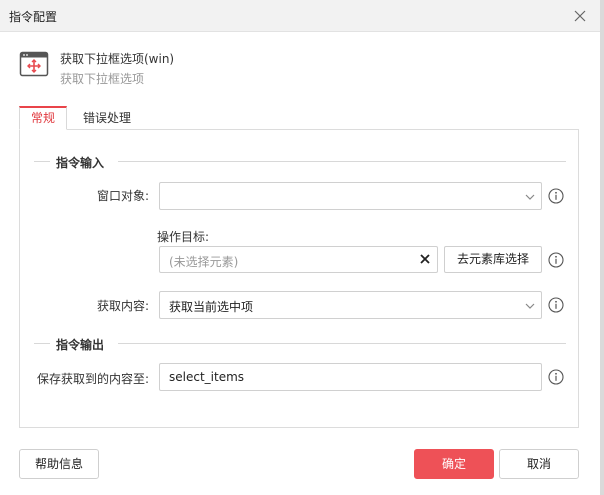 This screenshot has width=604, height=495. I want to click on close-icon, so click(580, 16).